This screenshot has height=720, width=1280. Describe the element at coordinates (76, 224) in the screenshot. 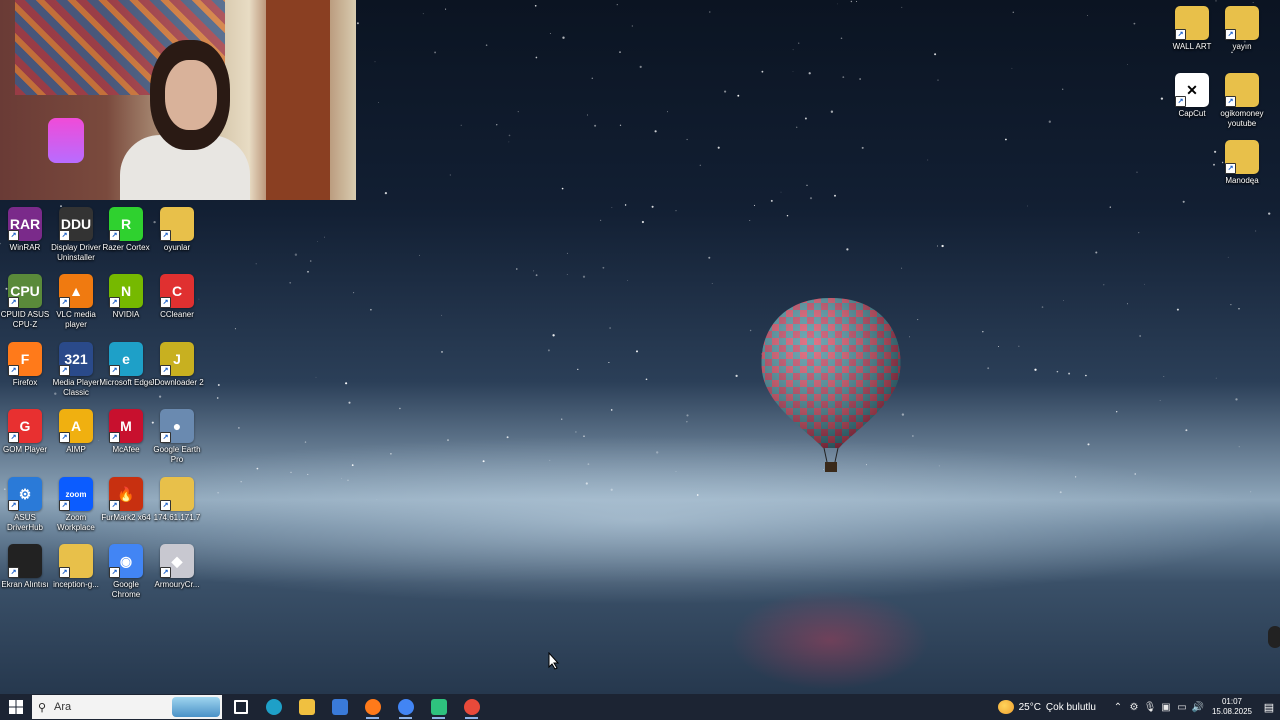

I see `ddu-icon: DDU ↗` at that location.